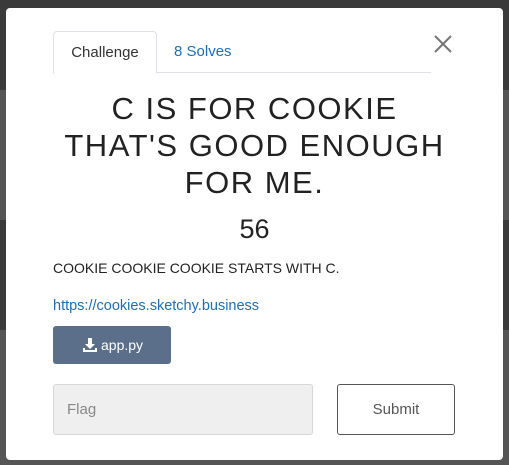  Describe the element at coordinates (105, 52) in the screenshot. I see `tab-challenge: Challenge` at that location.